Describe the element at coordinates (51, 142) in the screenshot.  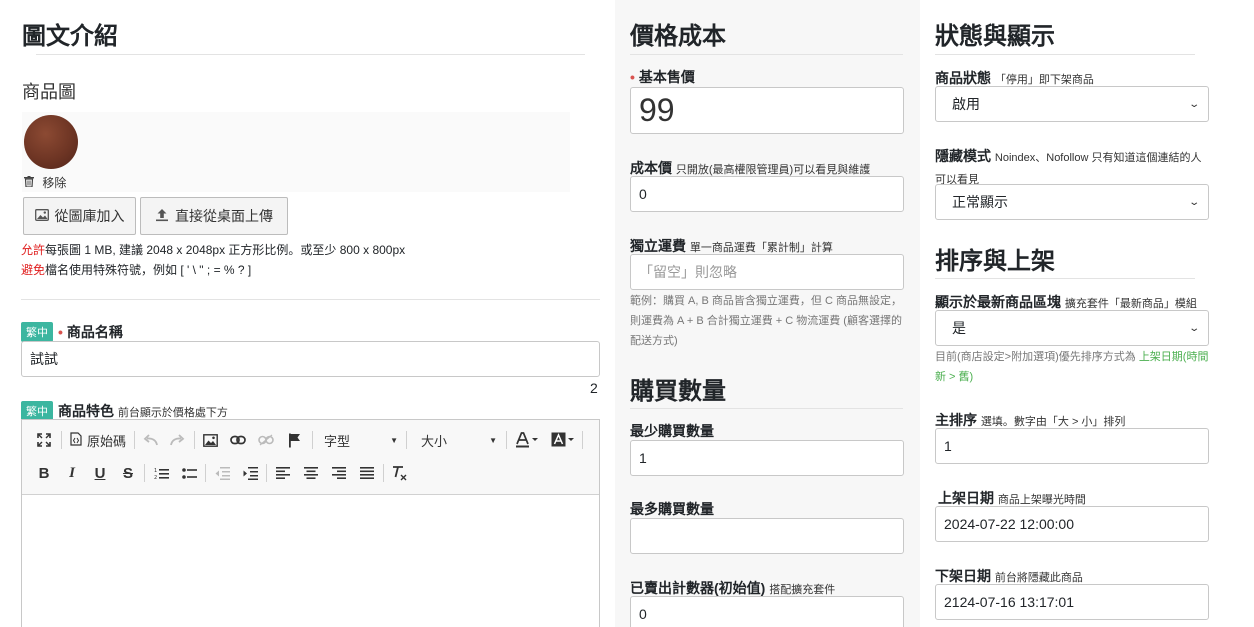
I see `product-image` at that location.